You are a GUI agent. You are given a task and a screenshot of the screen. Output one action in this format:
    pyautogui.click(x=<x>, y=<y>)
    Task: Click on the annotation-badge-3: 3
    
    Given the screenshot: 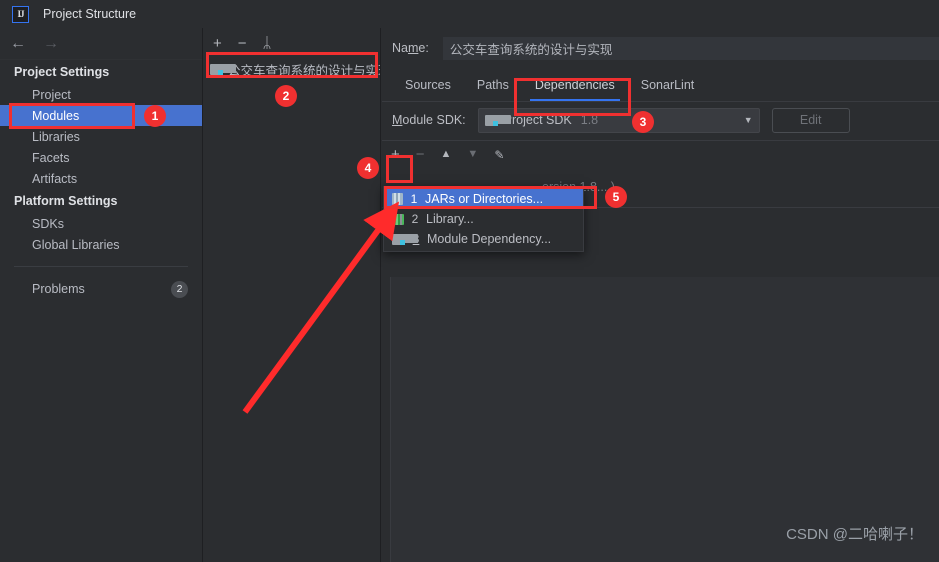 What is the action you would take?
    pyautogui.click(x=643, y=122)
    